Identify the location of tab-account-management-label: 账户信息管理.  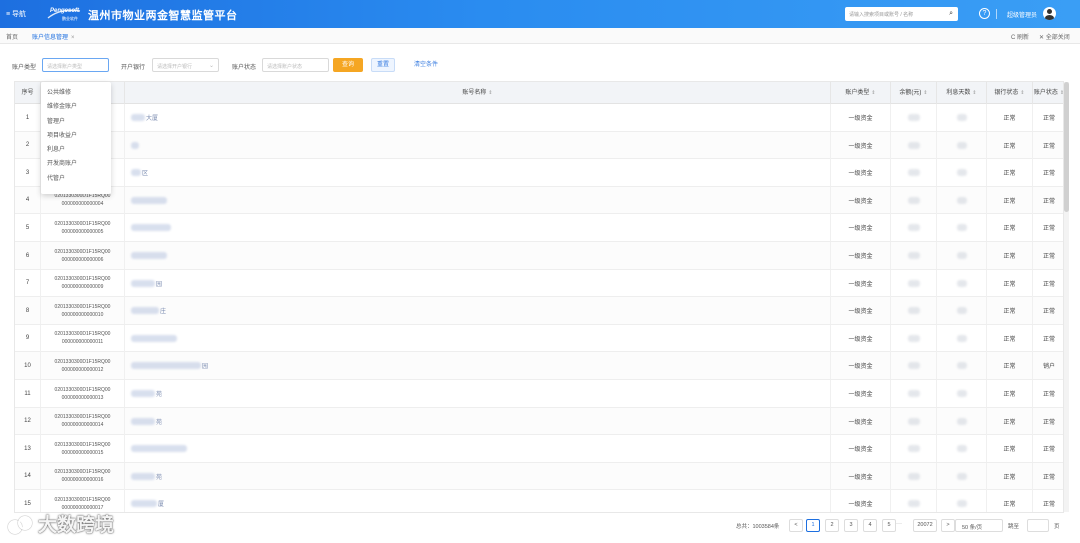
(50, 38).